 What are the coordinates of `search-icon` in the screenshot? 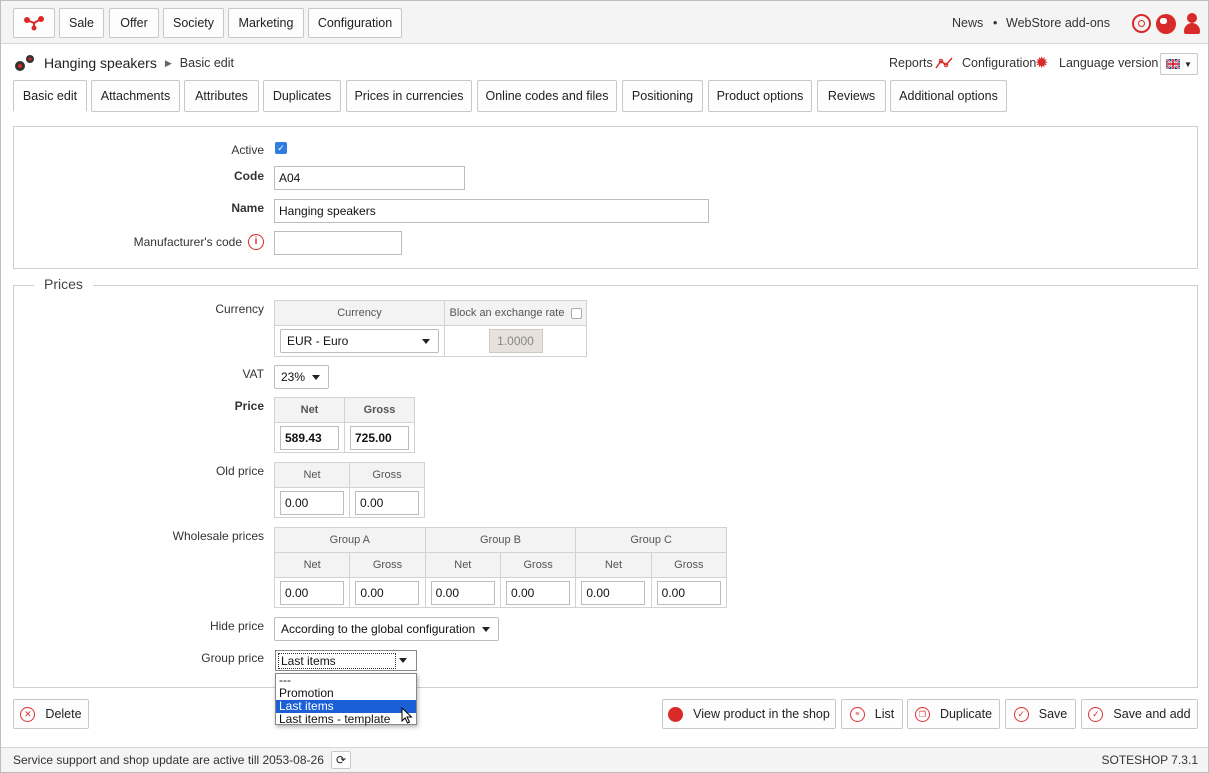 It's located at (1141, 23).